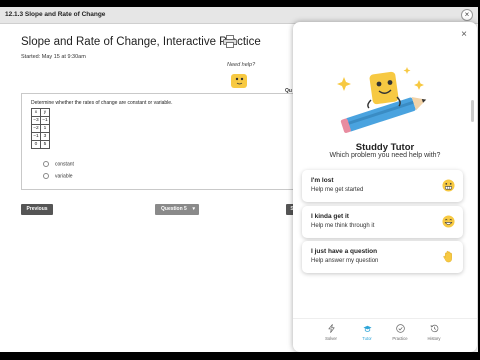 The height and width of the screenshot is (360, 480). I want to click on option-label: variable, so click(64, 176).